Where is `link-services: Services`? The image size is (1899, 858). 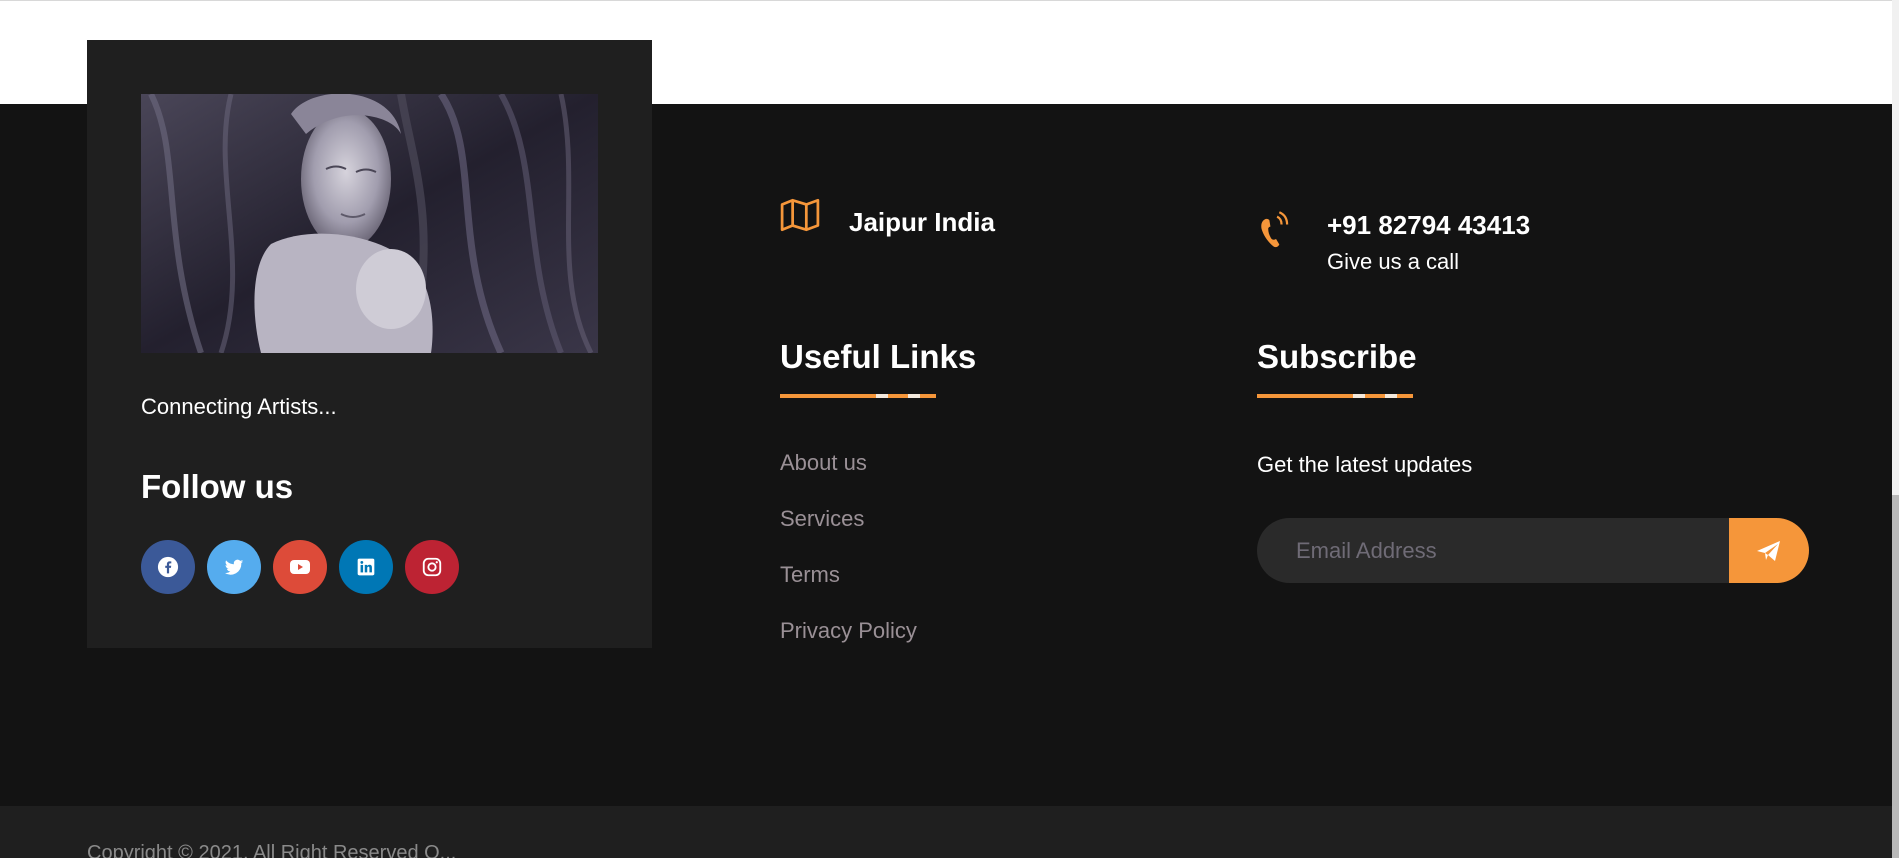
link-services: Services is located at coordinates (848, 534).